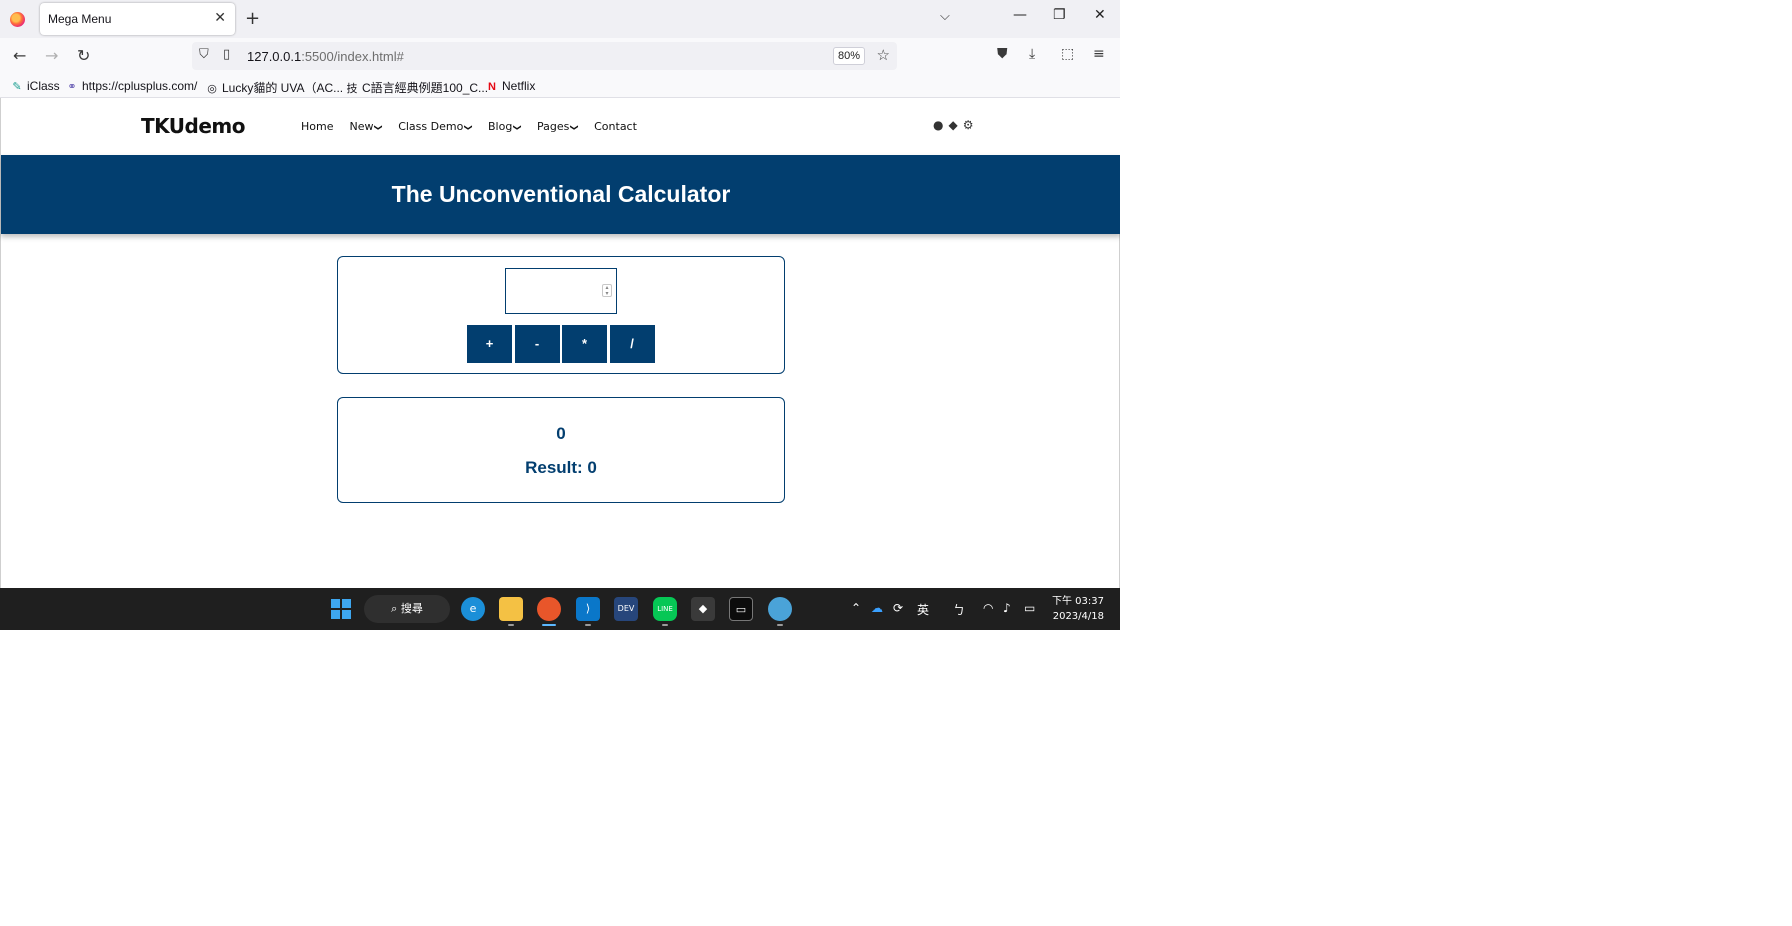  What do you see at coordinates (137, 19) in the screenshot?
I see `browser-tab: Mega Menu ✕` at bounding box center [137, 19].